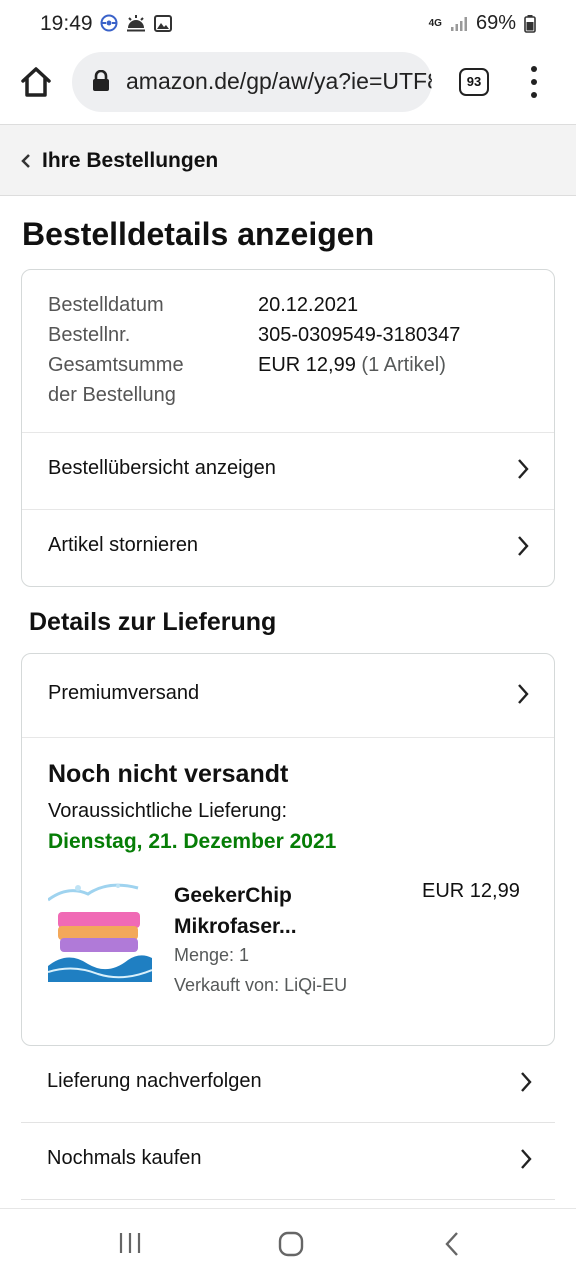 Image resolution: width=576 pixels, height=1280 pixels. I want to click on network-type-label: 4G, so click(435, 23).